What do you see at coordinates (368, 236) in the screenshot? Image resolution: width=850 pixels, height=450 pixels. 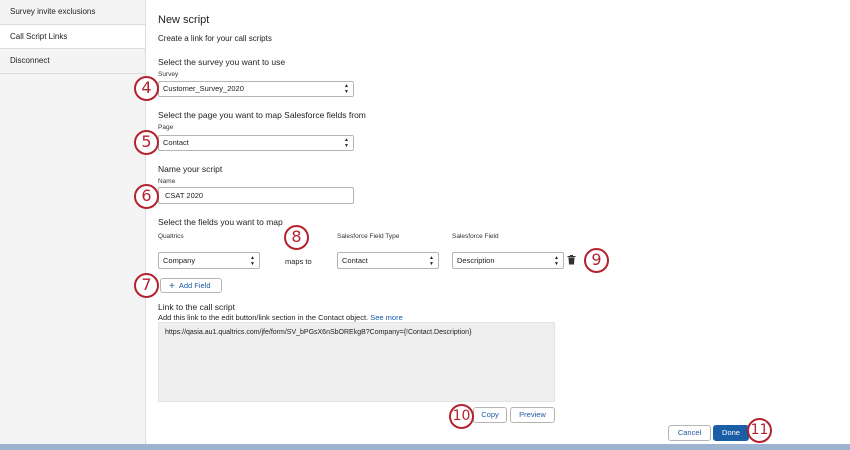 I see `col-header-sf-type: Salesforce Field Type` at bounding box center [368, 236].